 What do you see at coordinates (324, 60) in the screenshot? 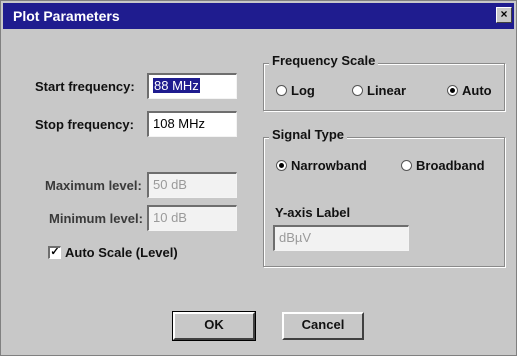
I see `frequency-scale-title: Frequency Scale` at bounding box center [324, 60].